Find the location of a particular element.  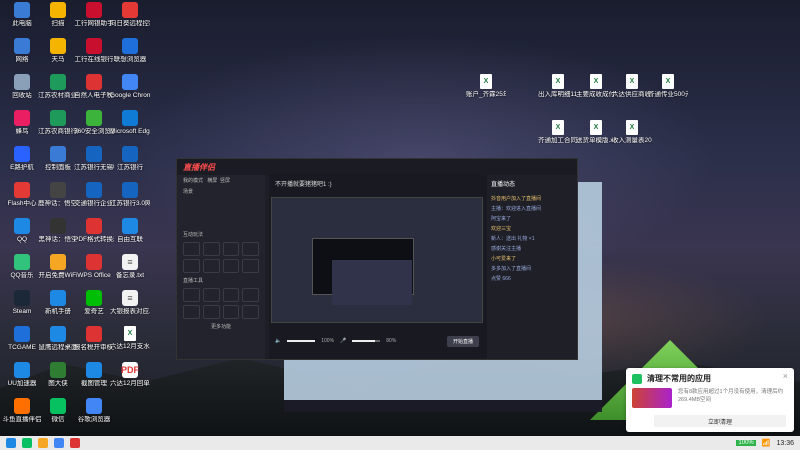

desktop-file: X 齐通加工合同（1.44）.xlsx is located at coordinates (558, 132).